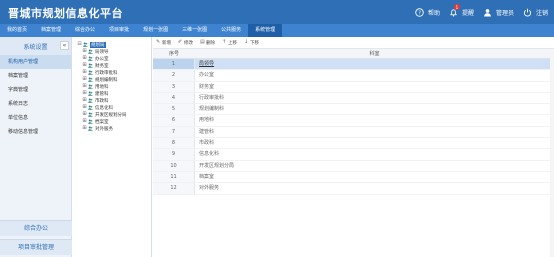  I want to click on tree-node: ⊞ 开发区规划分局, so click(112, 114).